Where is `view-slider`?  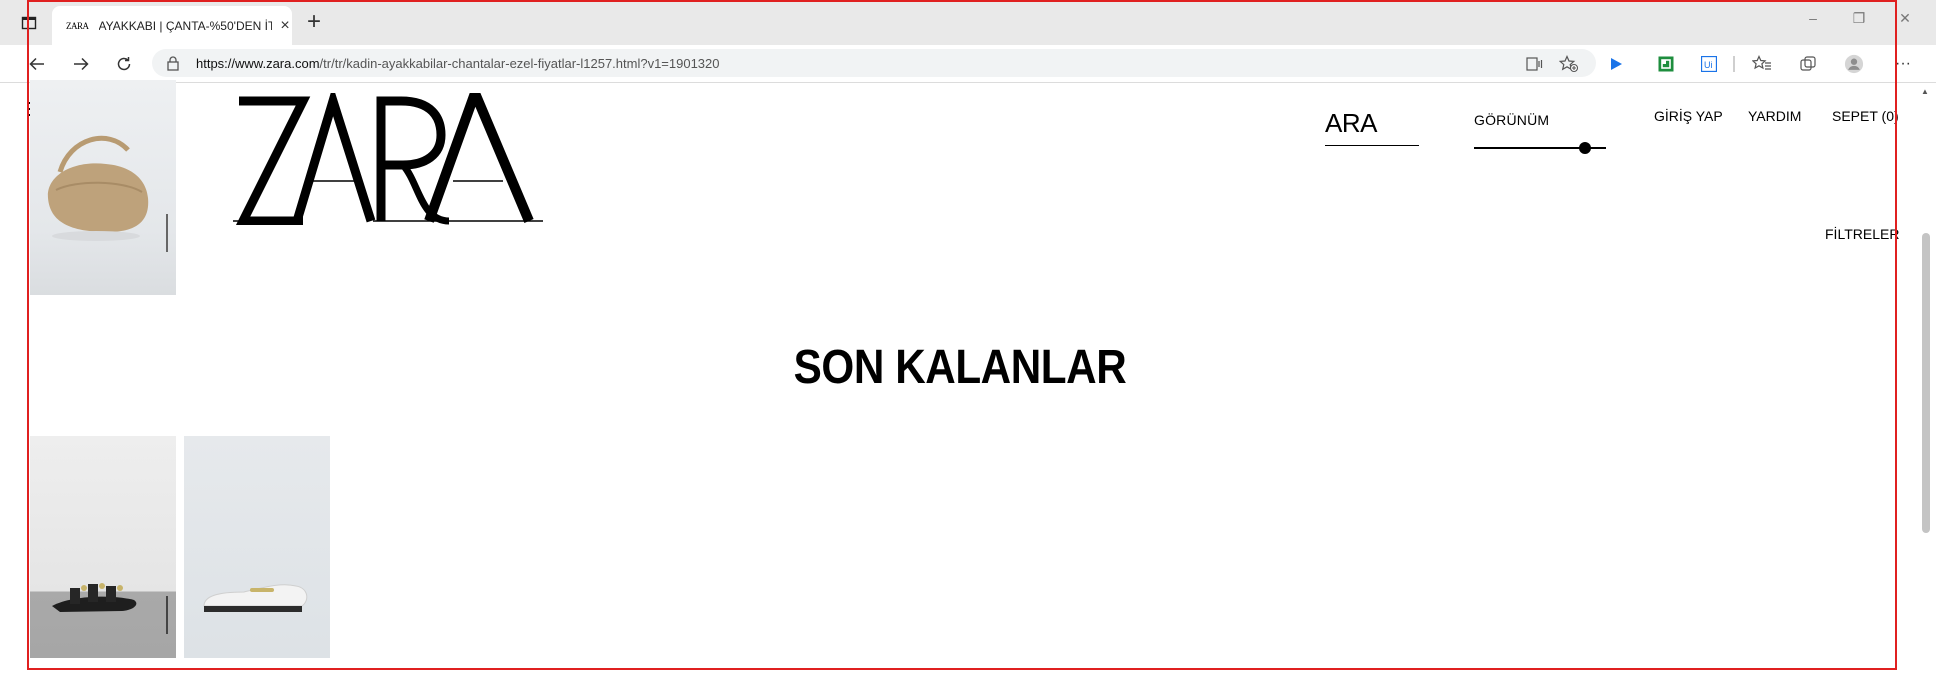
view-slider is located at coordinates (1540, 148).